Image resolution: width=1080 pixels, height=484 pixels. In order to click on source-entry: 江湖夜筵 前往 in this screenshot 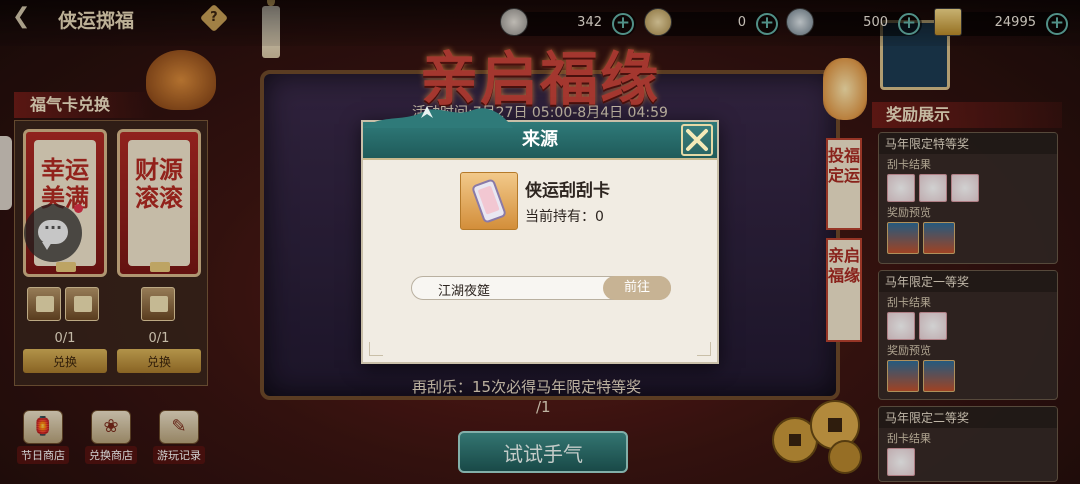, I will do `click(541, 288)`.